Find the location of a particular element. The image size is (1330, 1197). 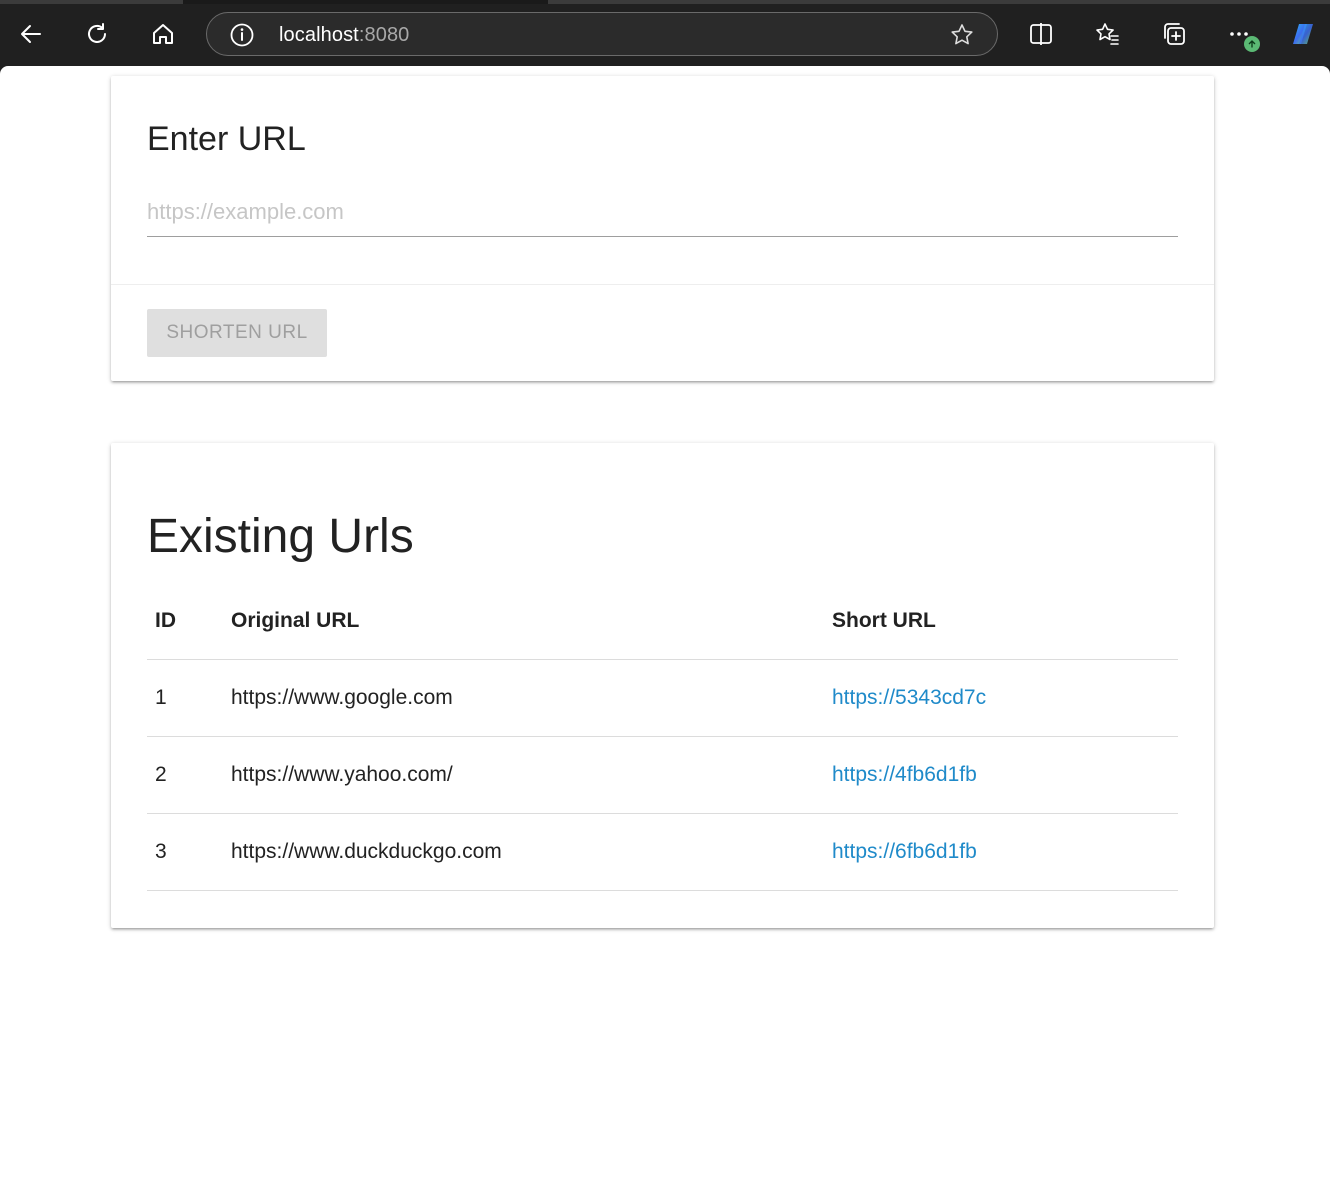

copilot-icon is located at coordinates (1303, 34).